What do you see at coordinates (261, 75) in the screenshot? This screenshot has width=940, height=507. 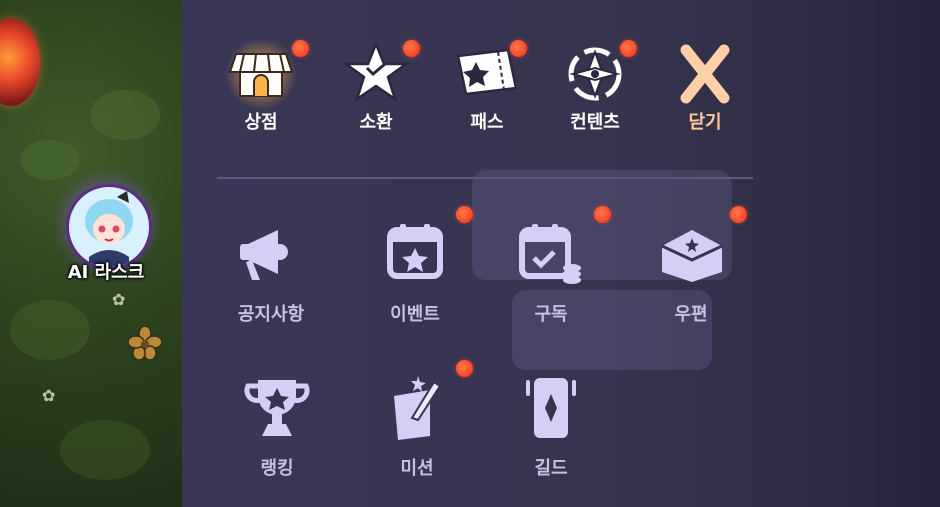 I see `shop-icon` at bounding box center [261, 75].